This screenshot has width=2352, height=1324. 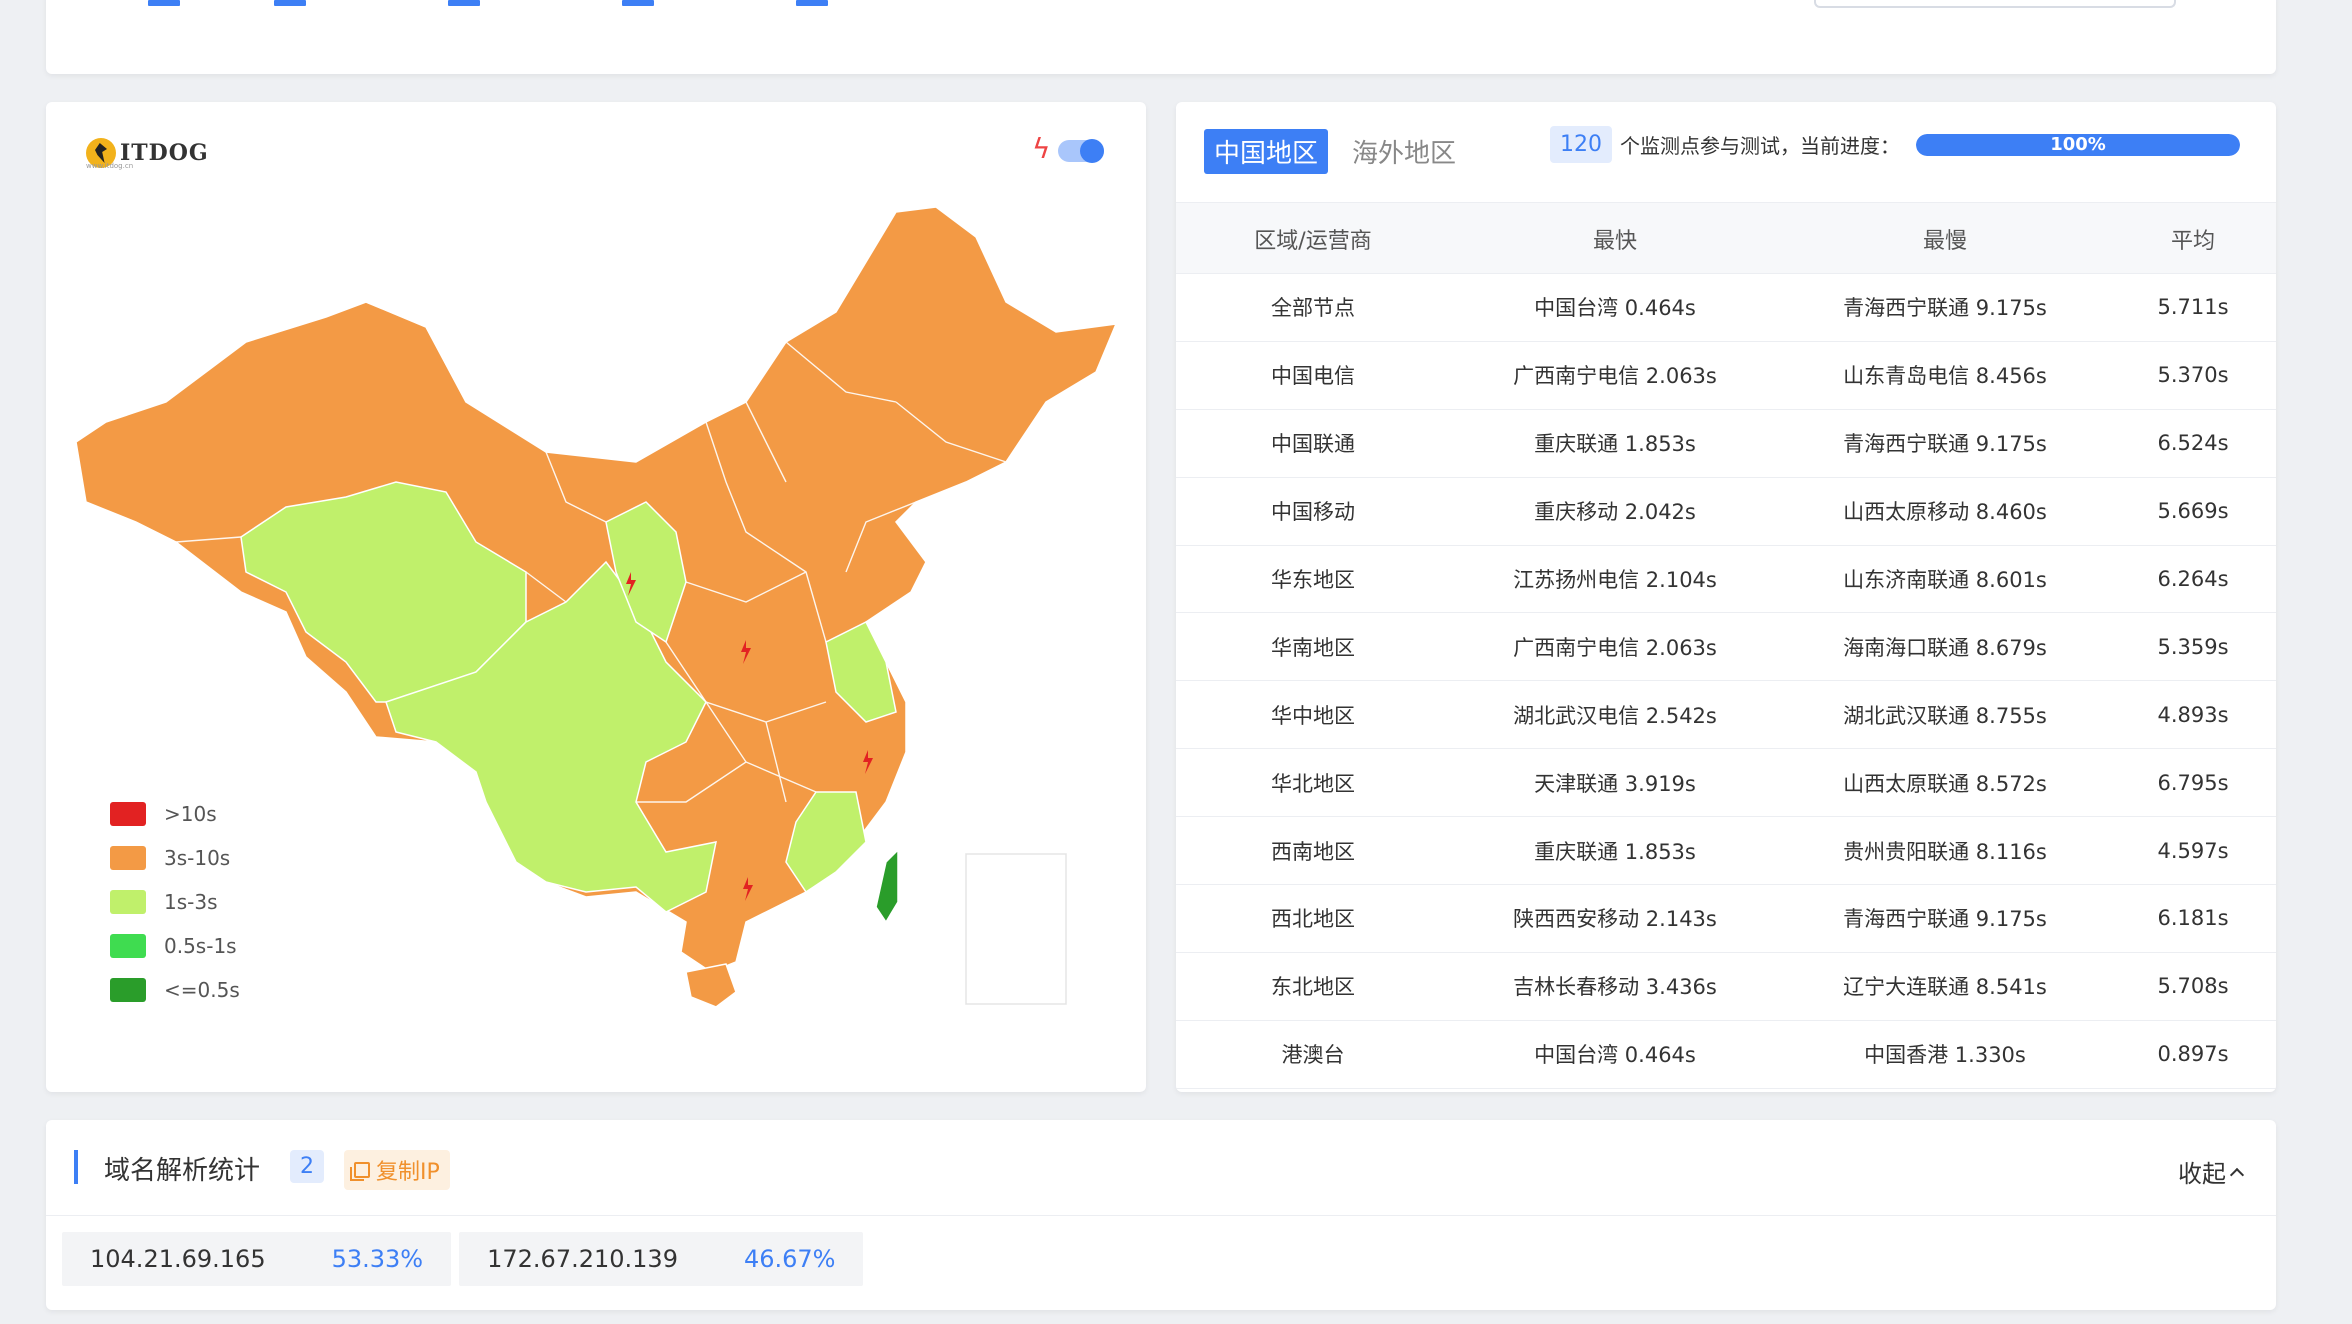 I want to click on chevron-up-icon, so click(x=2237, y=1174).